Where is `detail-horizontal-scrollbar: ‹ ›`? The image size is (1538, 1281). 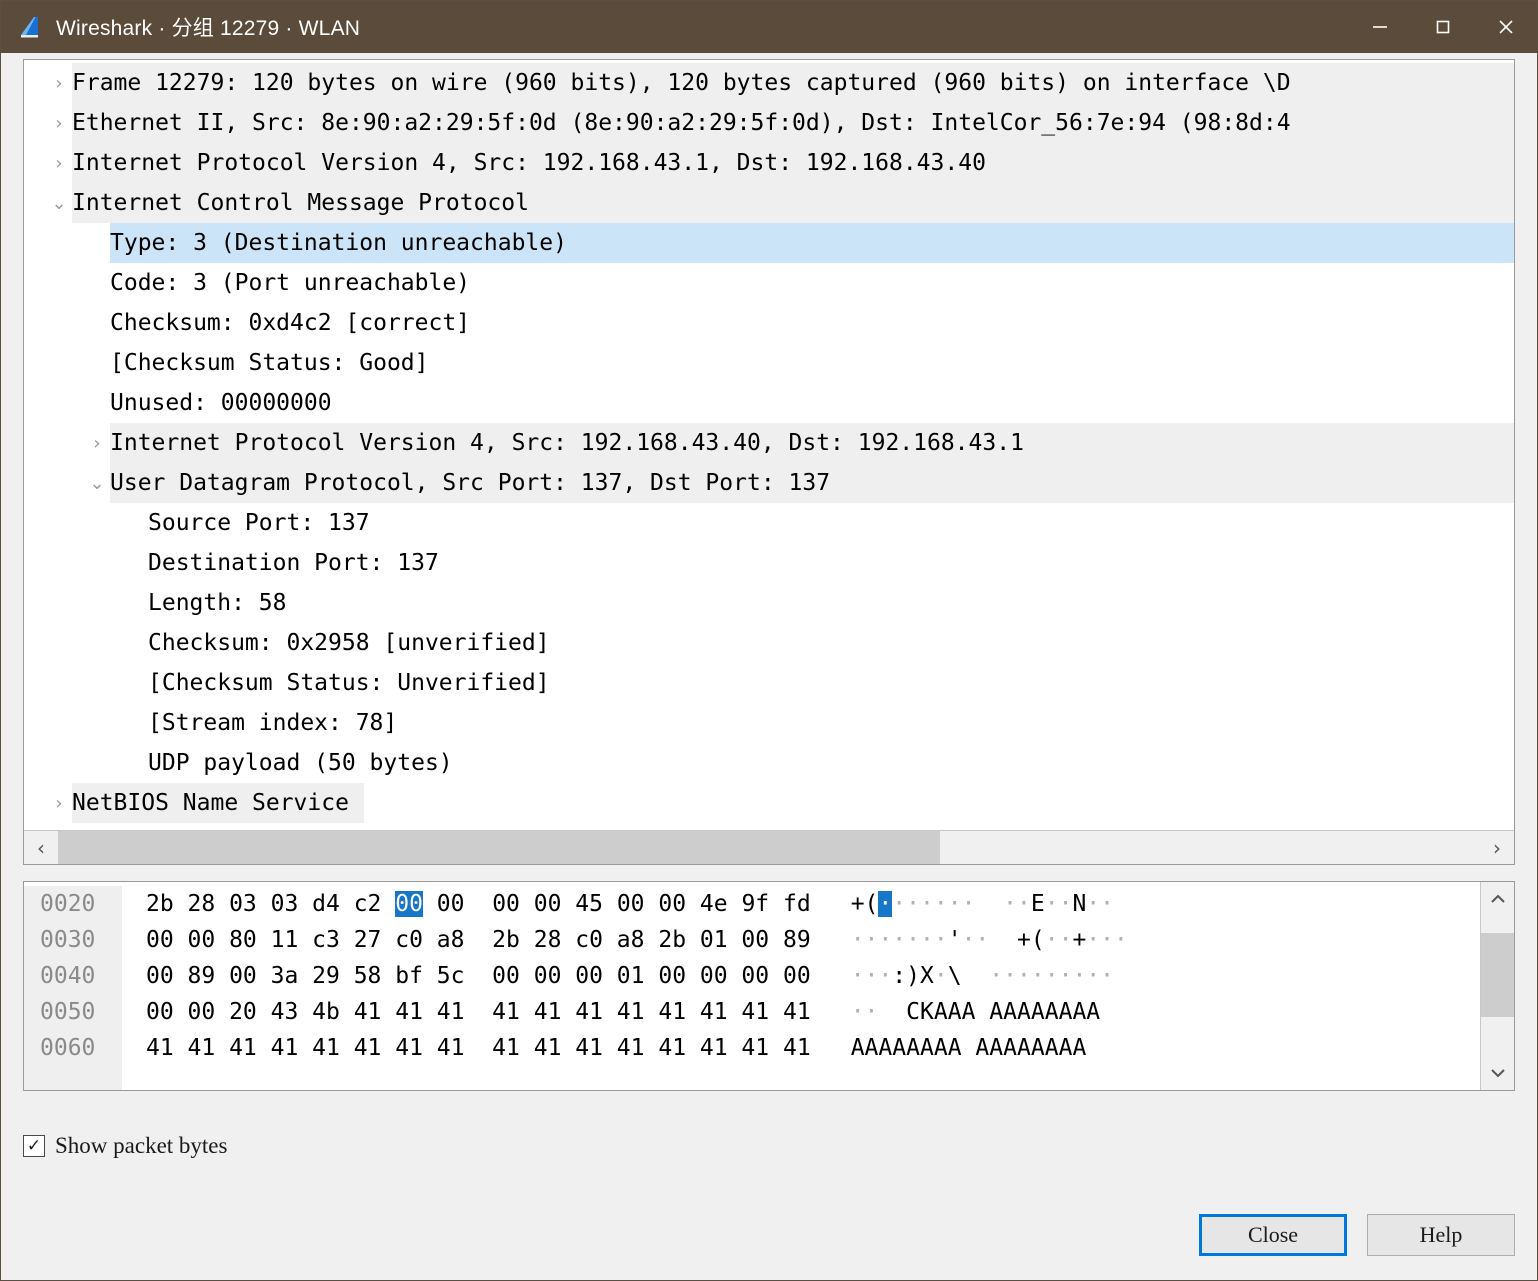 detail-horizontal-scrollbar: ‹ › is located at coordinates (769, 847).